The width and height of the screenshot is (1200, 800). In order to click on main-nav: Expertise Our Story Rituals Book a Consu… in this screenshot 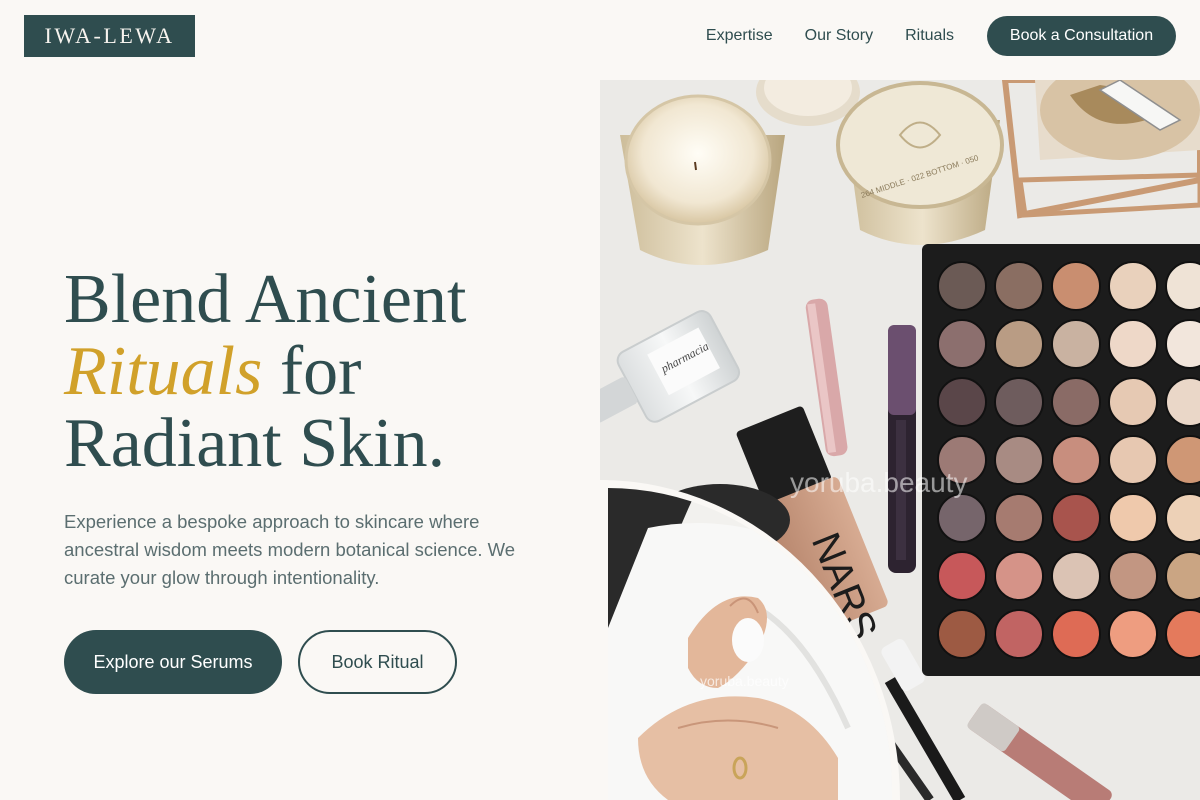, I will do `click(941, 36)`.